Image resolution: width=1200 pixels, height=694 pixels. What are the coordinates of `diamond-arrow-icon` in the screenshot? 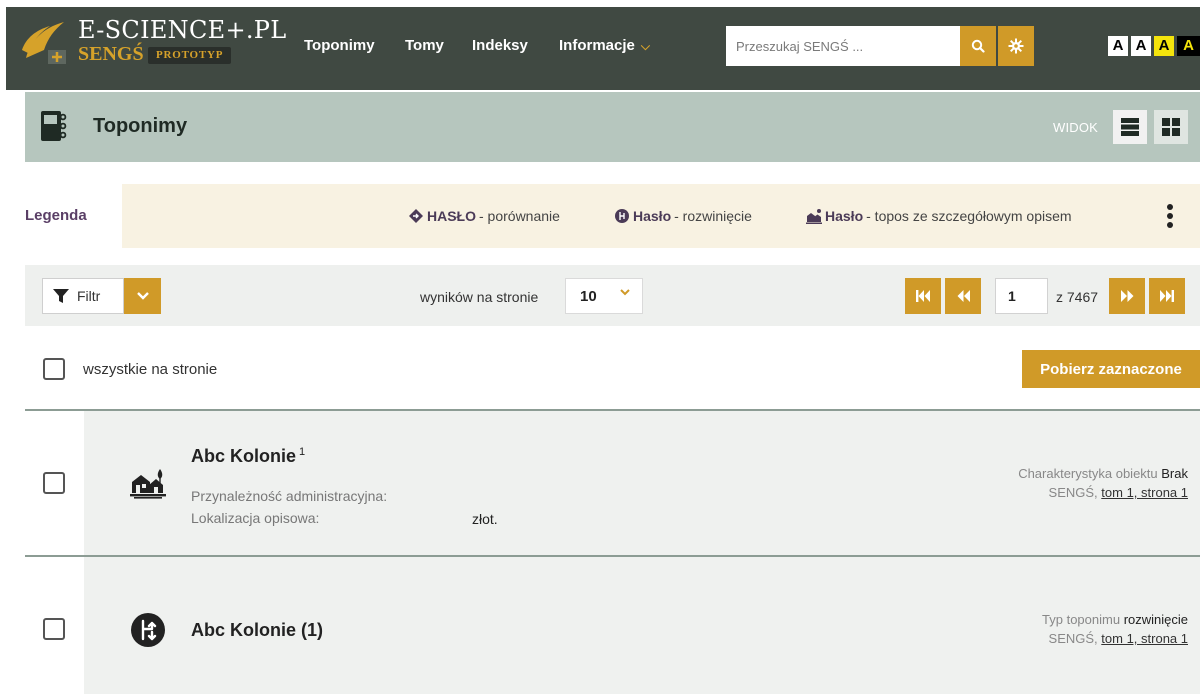 It's located at (416, 216).